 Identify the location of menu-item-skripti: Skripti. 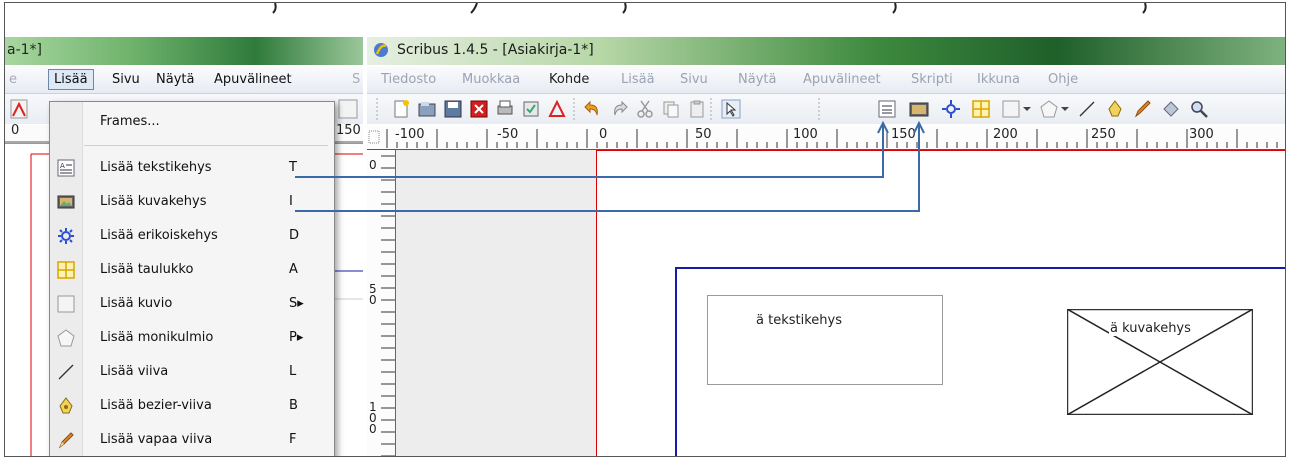
(932, 79).